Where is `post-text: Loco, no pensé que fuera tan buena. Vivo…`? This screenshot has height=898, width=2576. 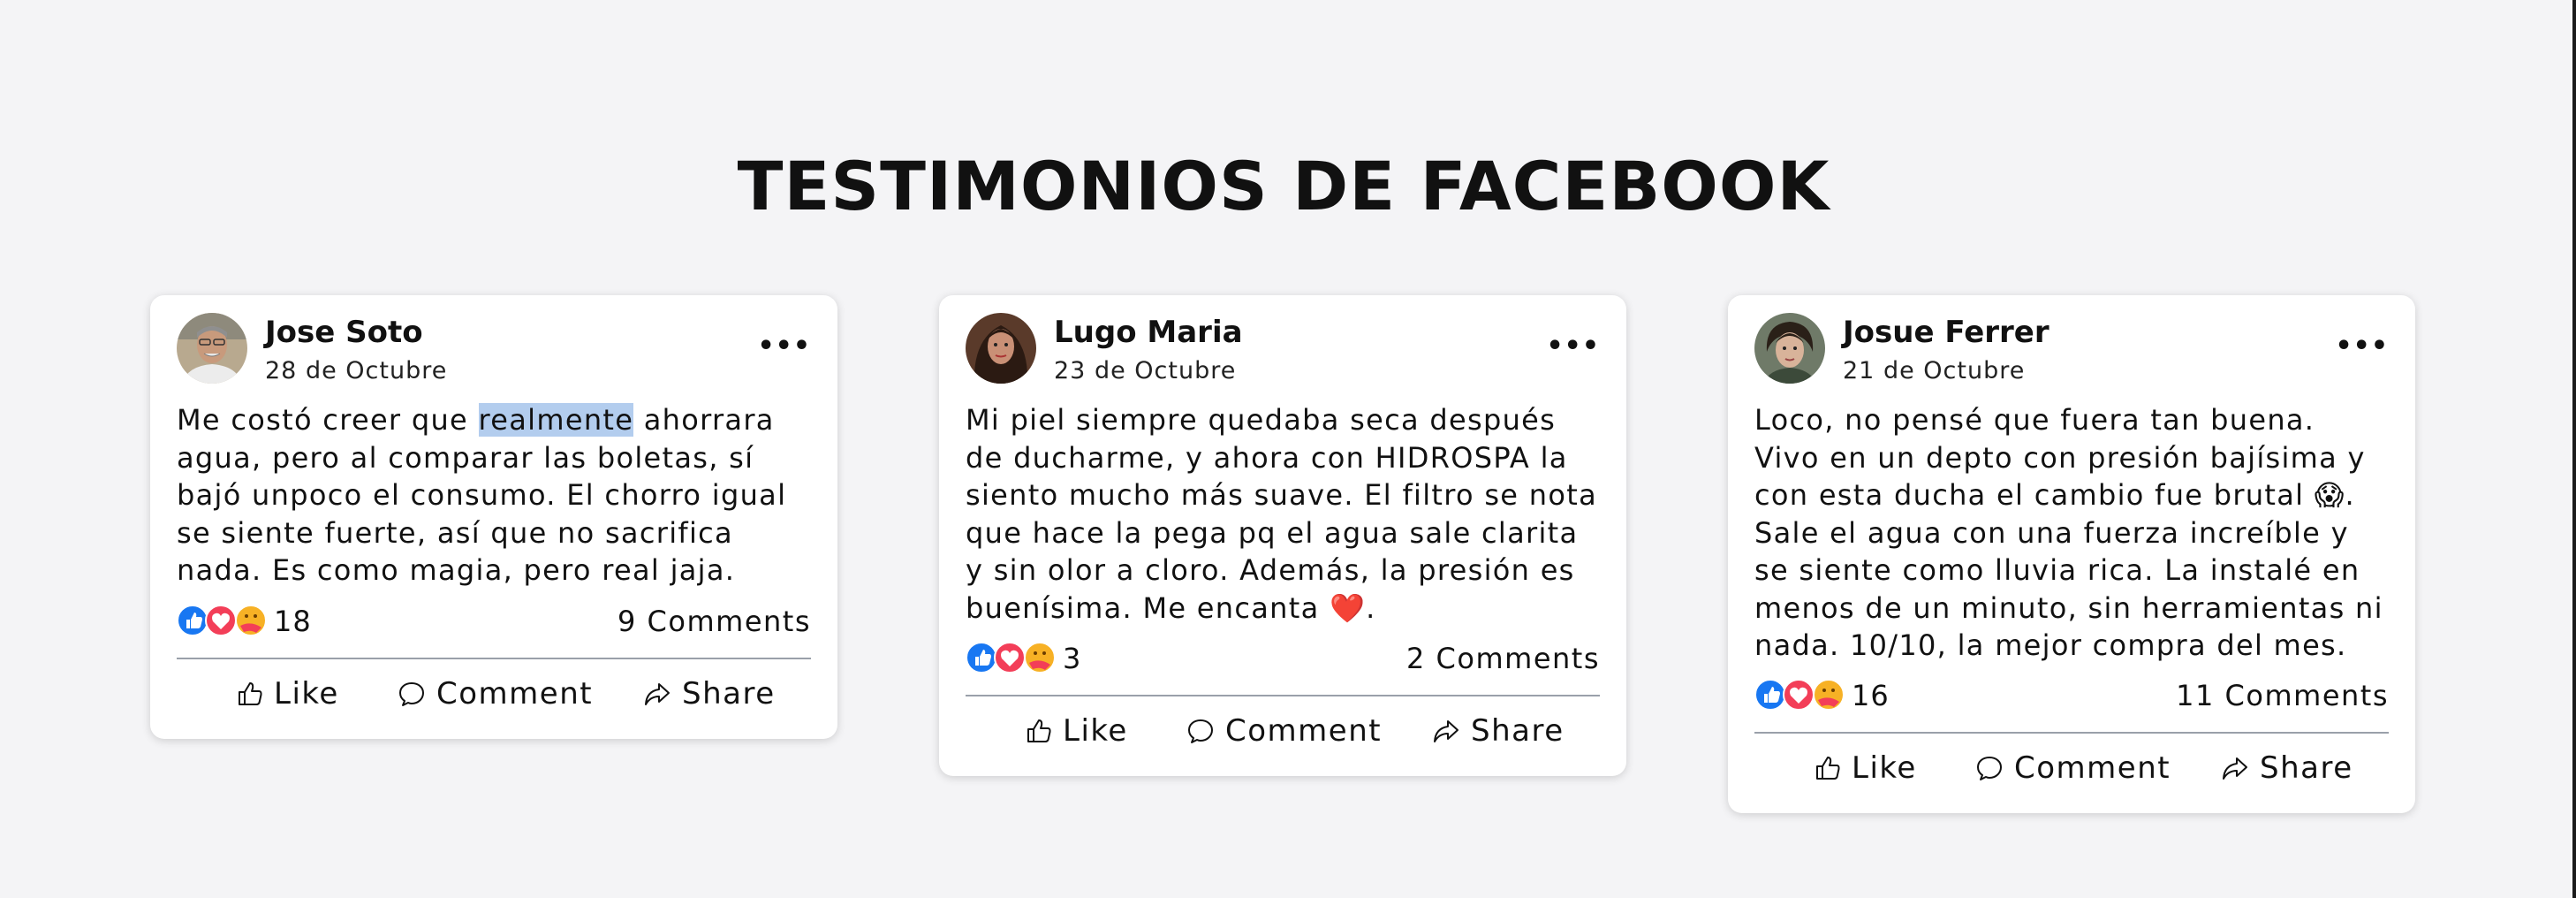 post-text: Loco, no pensé que fuera tan buena. Vivo… is located at coordinates (2069, 532).